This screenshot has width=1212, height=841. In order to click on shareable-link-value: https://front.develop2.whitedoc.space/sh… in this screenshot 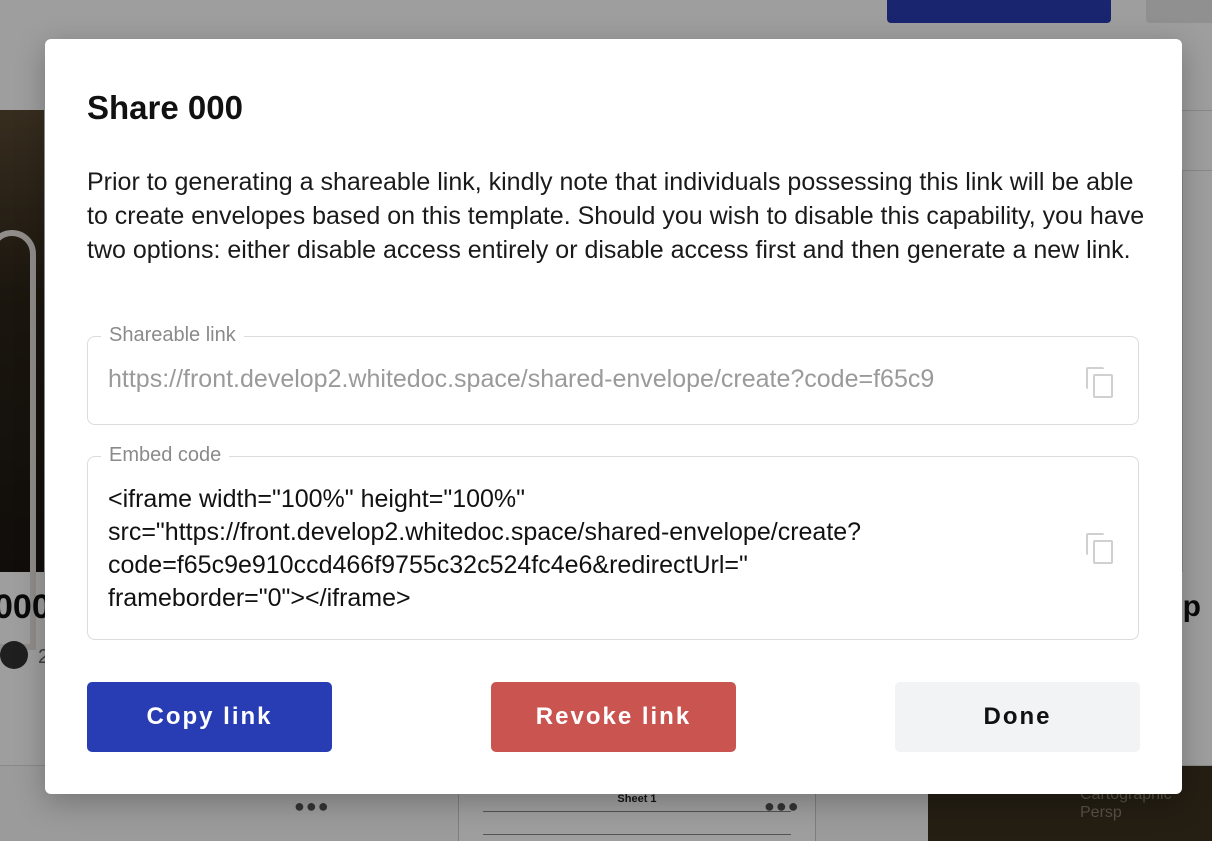, I will do `click(583, 379)`.